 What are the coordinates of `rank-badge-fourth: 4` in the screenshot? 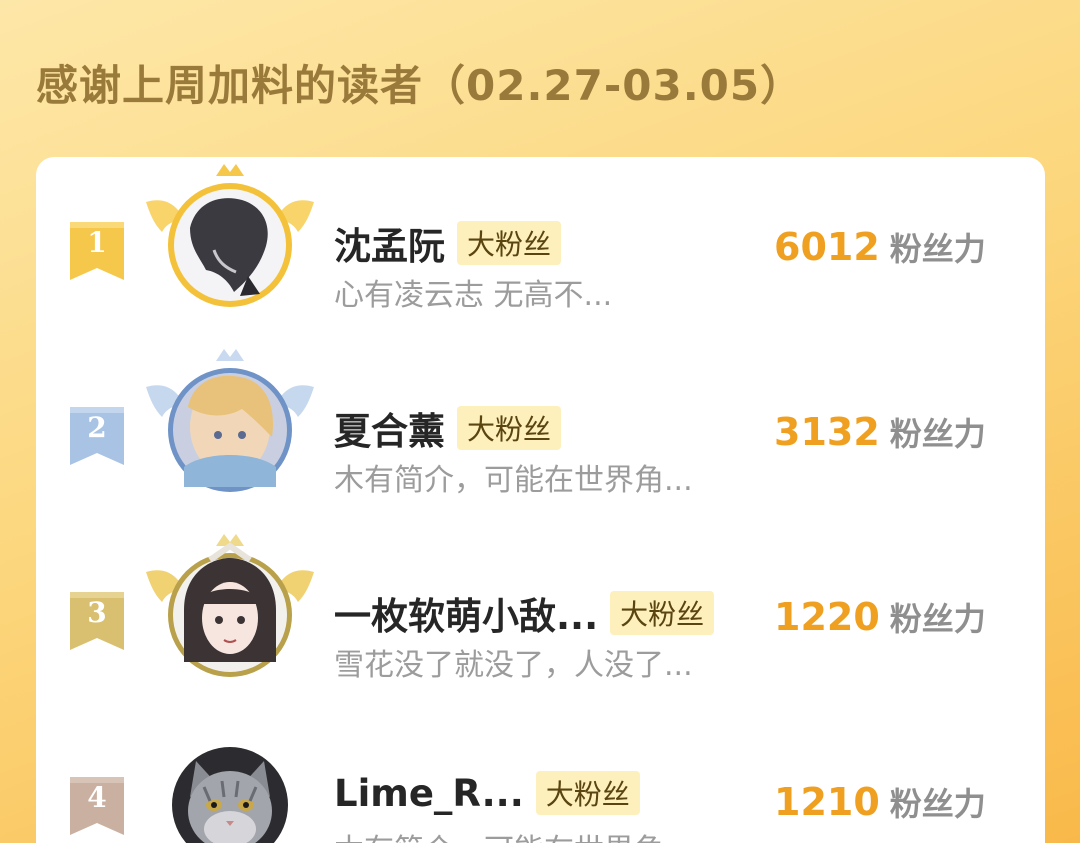 It's located at (97, 806).